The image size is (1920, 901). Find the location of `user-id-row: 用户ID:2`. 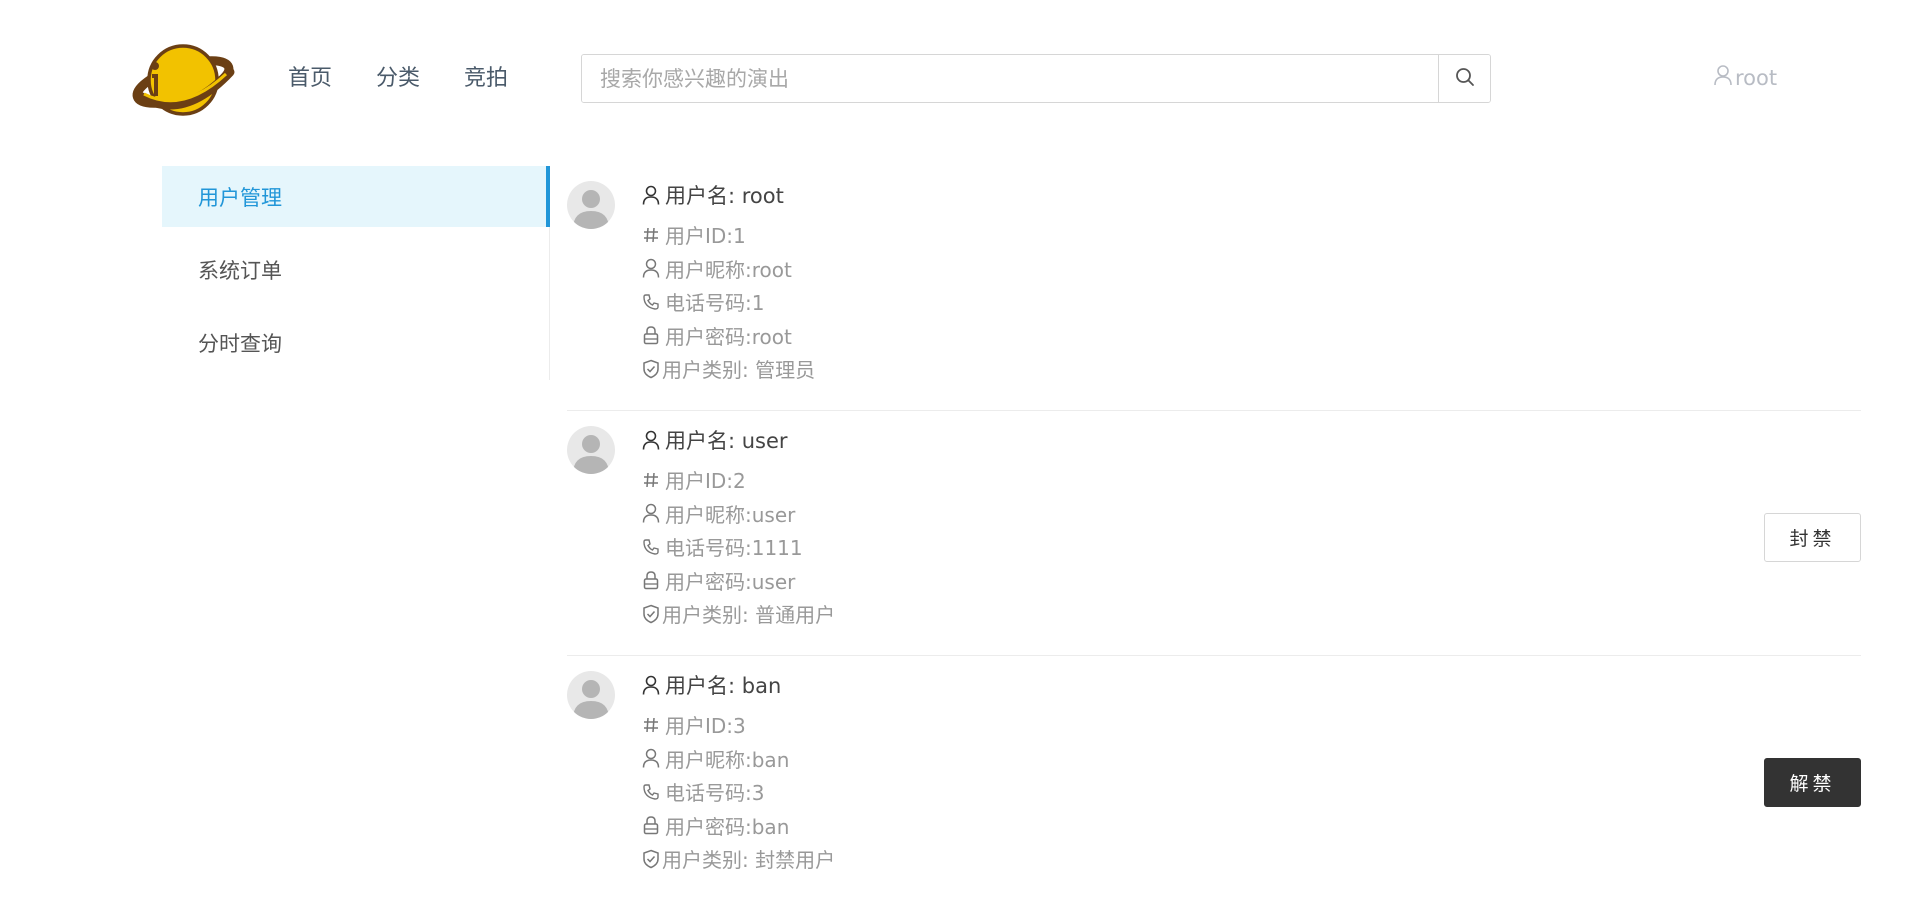

user-id-row: 用户ID:2 is located at coordinates (737, 480).